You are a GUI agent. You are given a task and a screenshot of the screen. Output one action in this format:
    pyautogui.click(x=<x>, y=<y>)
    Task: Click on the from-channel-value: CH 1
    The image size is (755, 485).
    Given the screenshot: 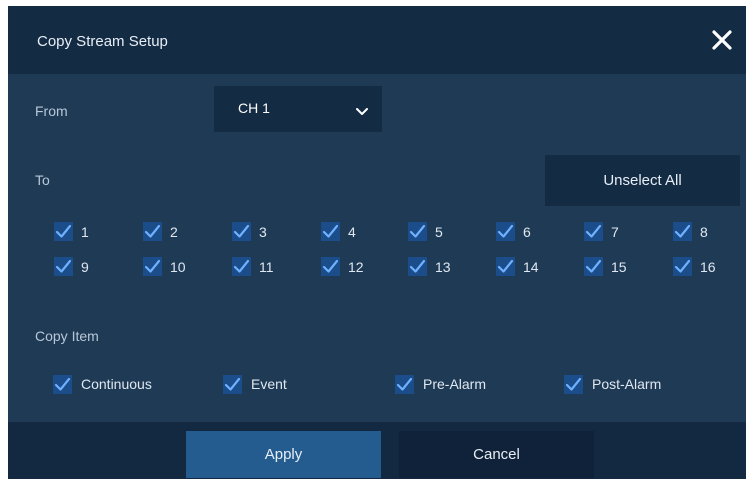 What is the action you would take?
    pyautogui.click(x=254, y=108)
    